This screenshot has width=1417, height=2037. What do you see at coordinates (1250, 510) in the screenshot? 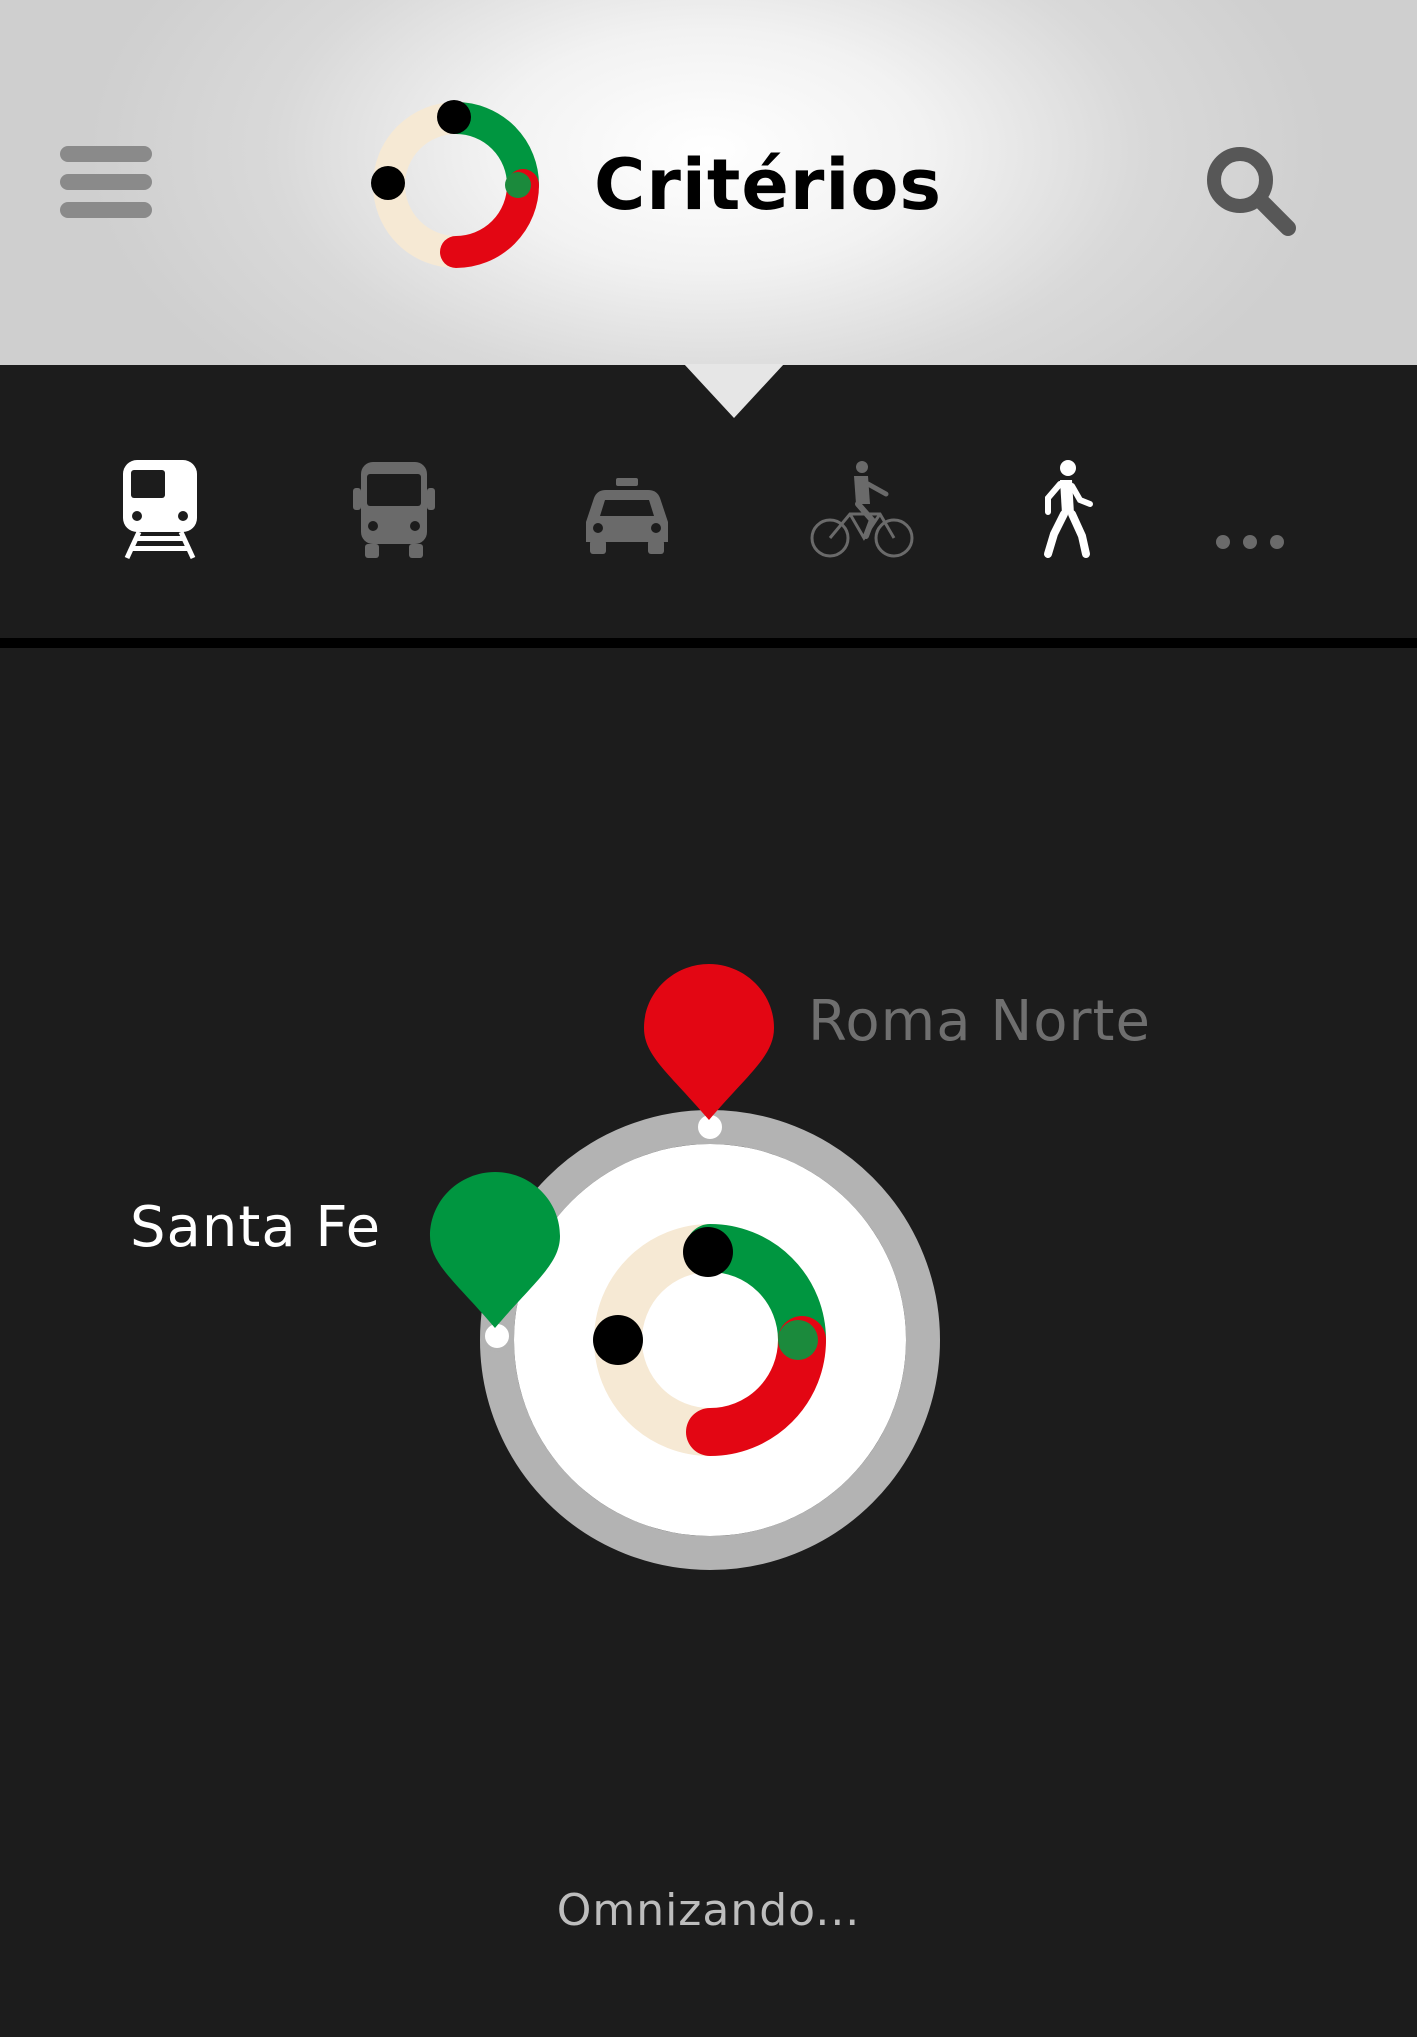
I see `more-dots-icon` at bounding box center [1250, 510].